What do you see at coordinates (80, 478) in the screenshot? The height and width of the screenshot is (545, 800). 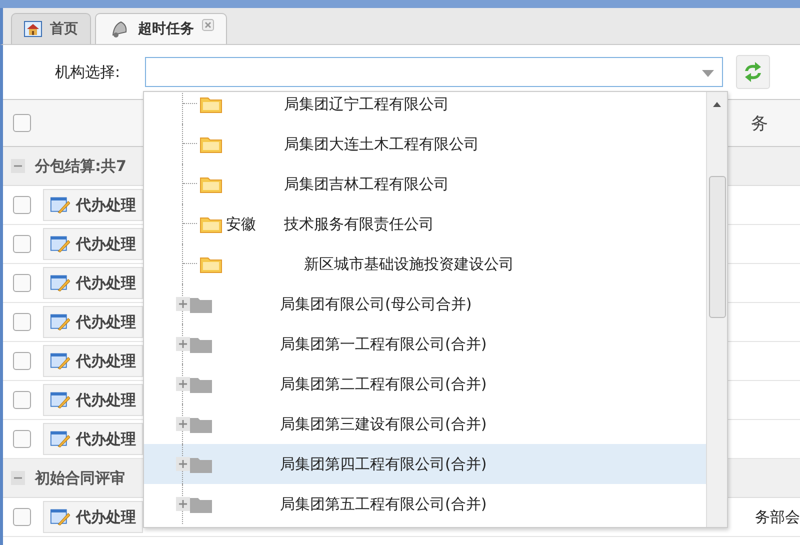 I see `group-title: 初始合同评审` at bounding box center [80, 478].